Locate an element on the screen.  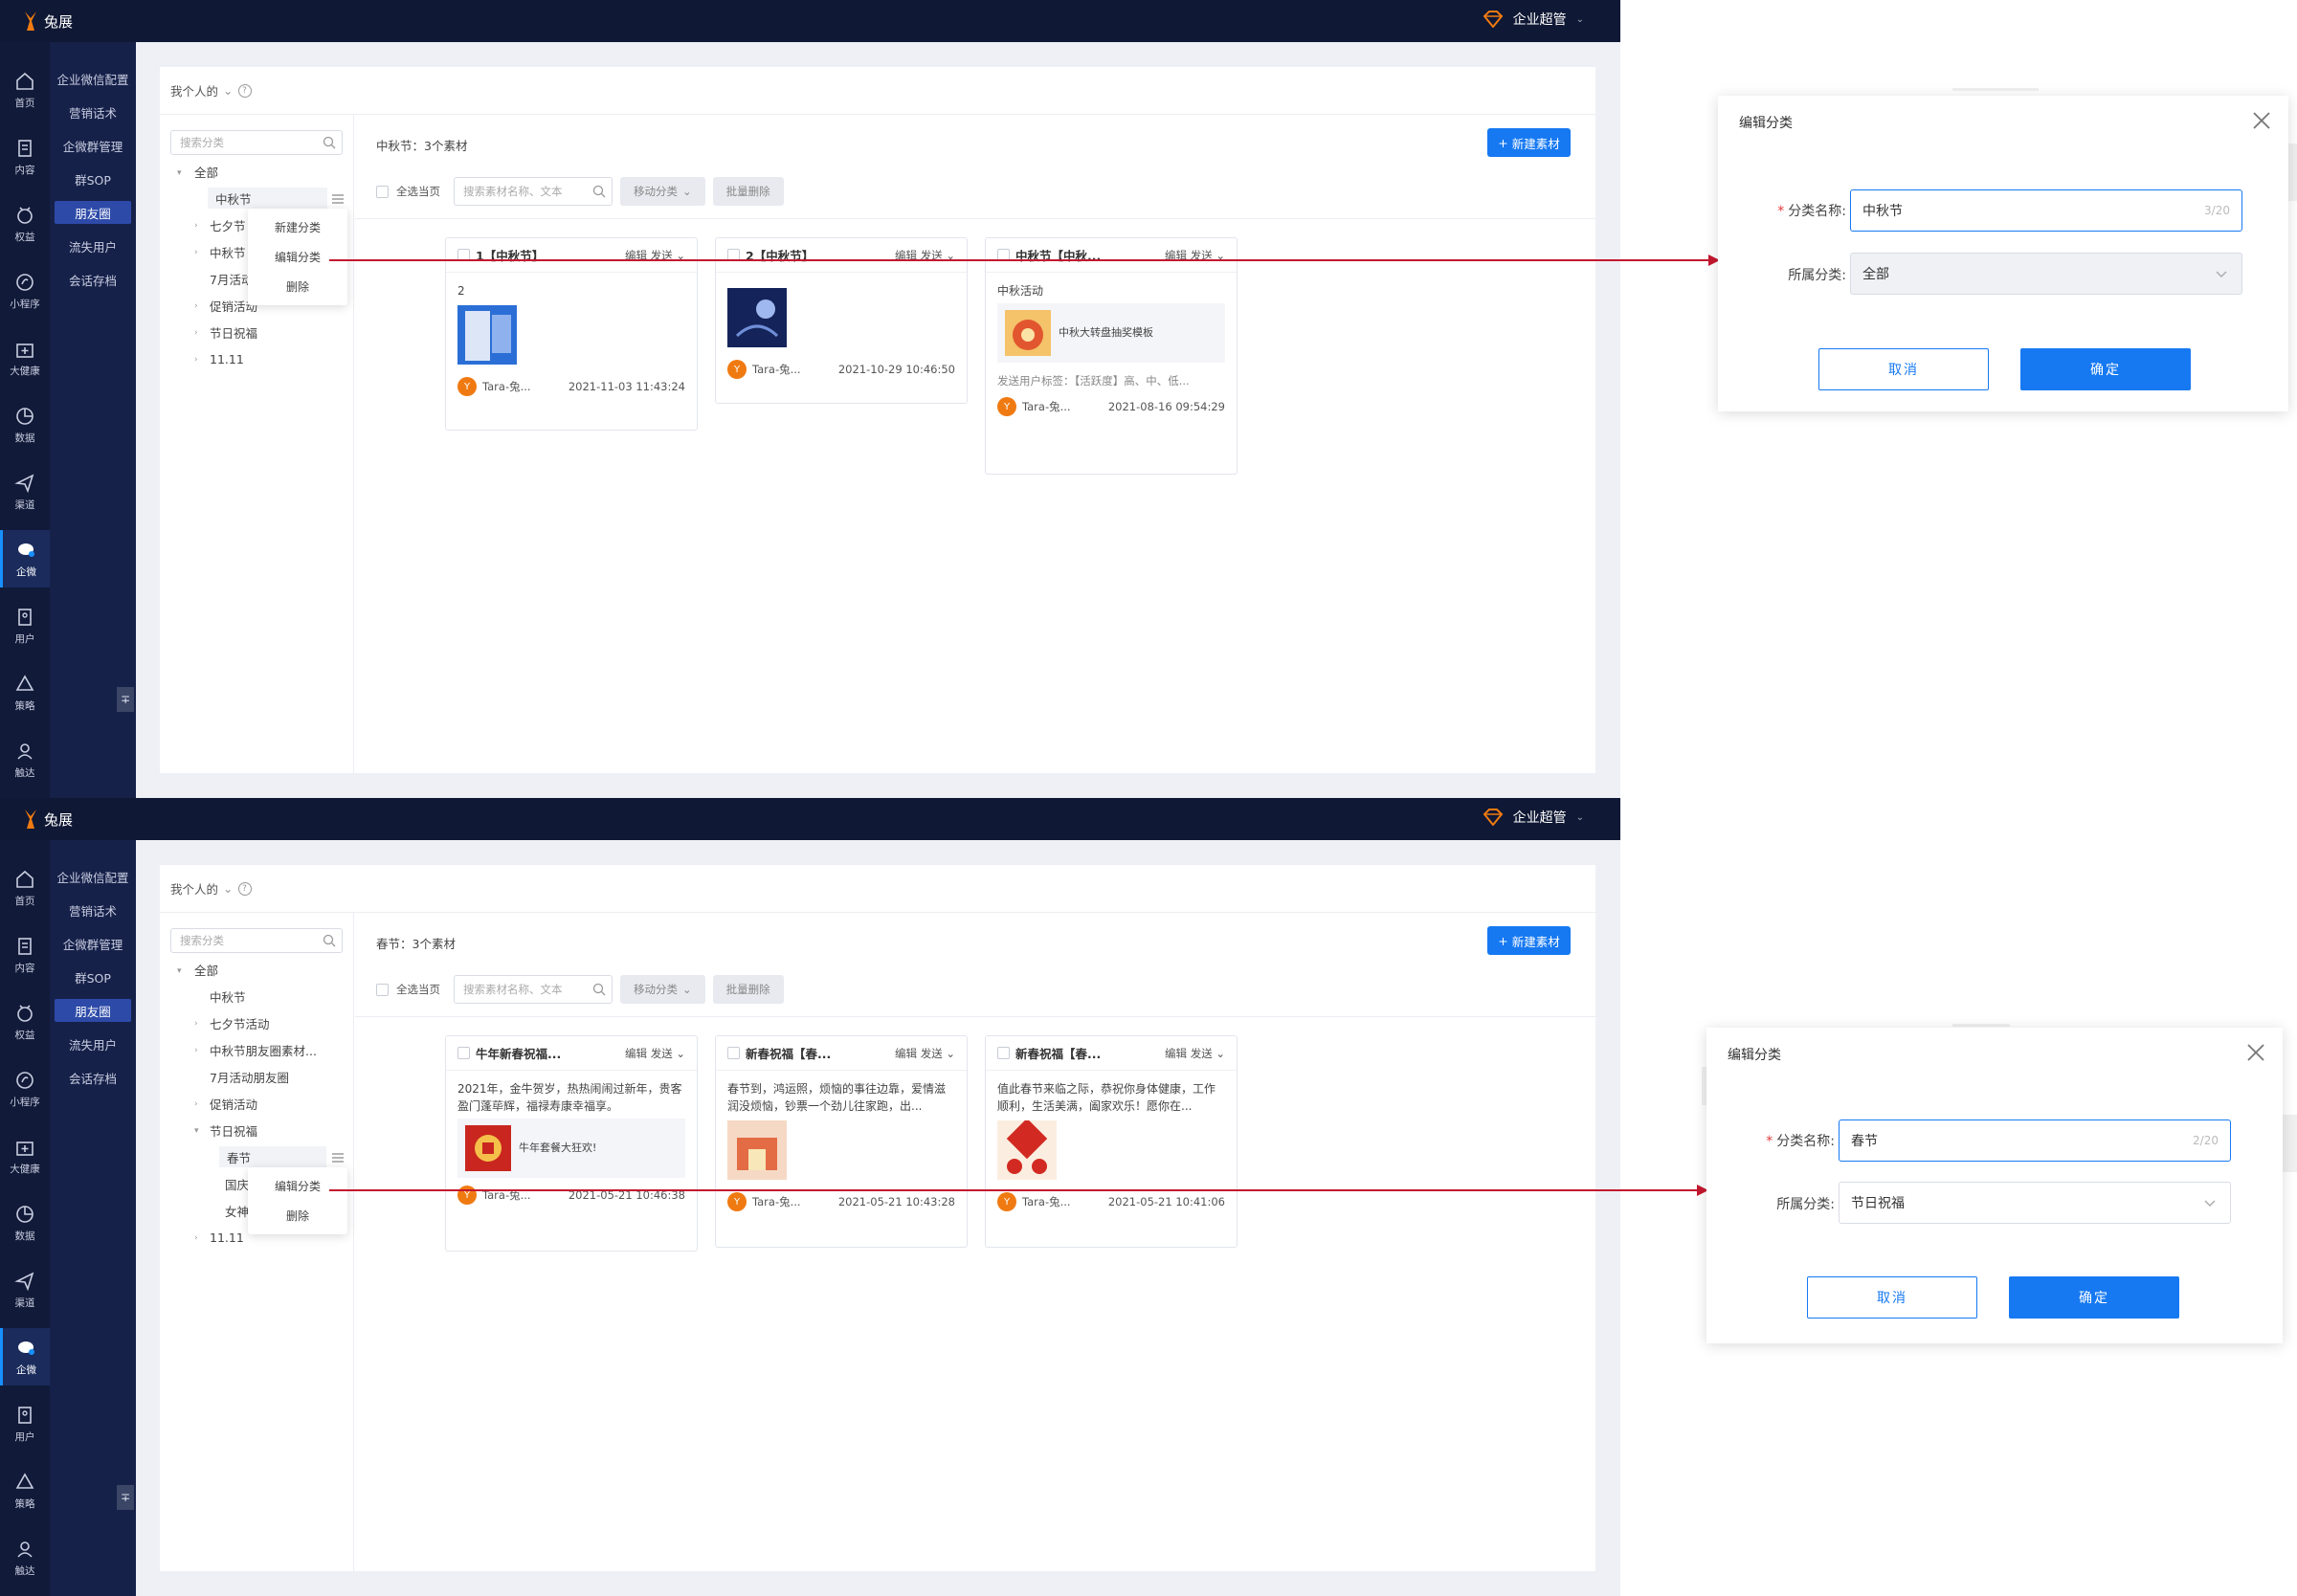
batch-delete-button: 批量删除 is located at coordinates (748, 192).